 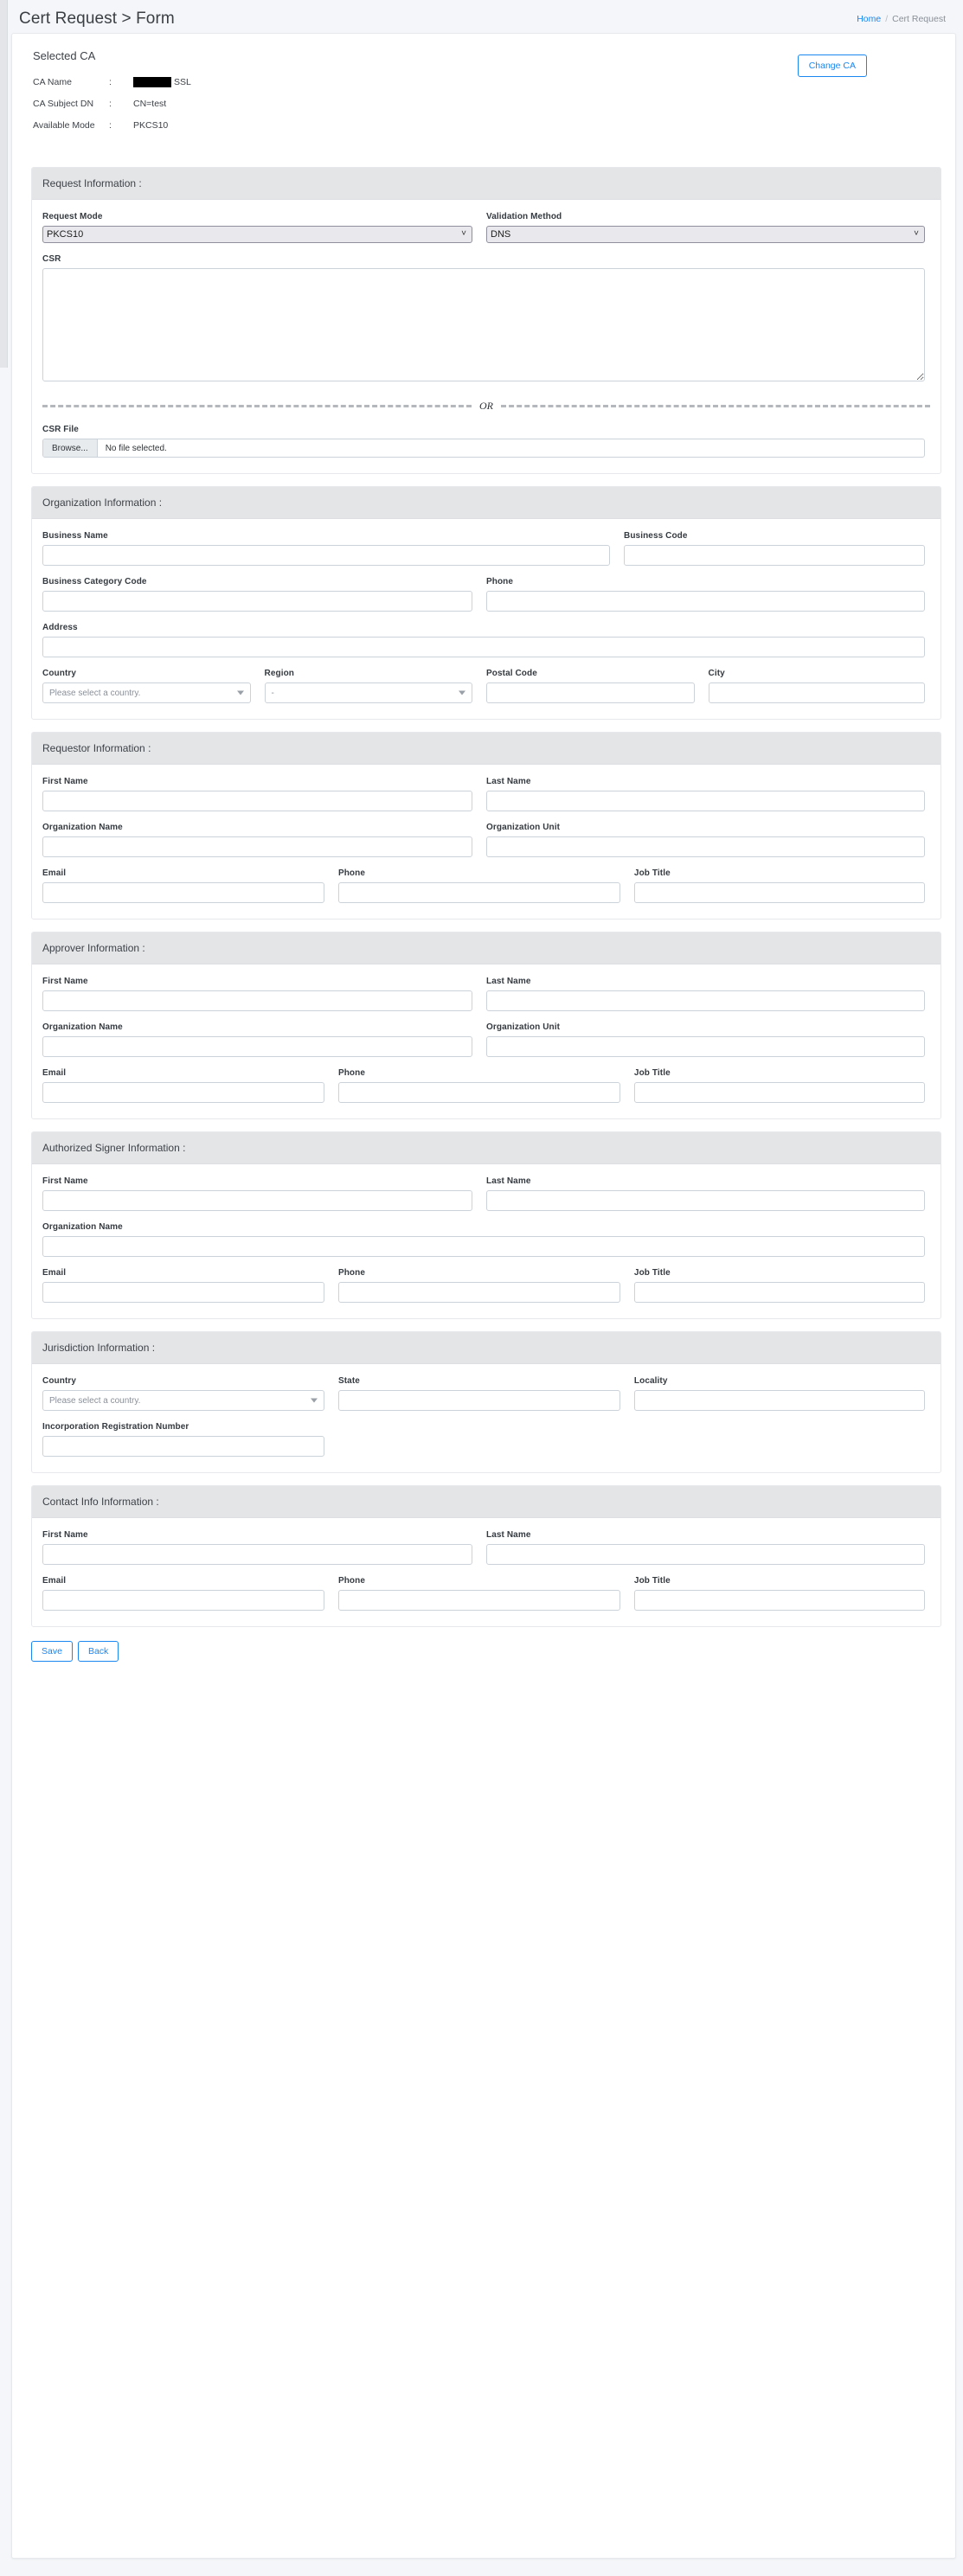 I want to click on business-category-code-input, so click(x=257, y=601).